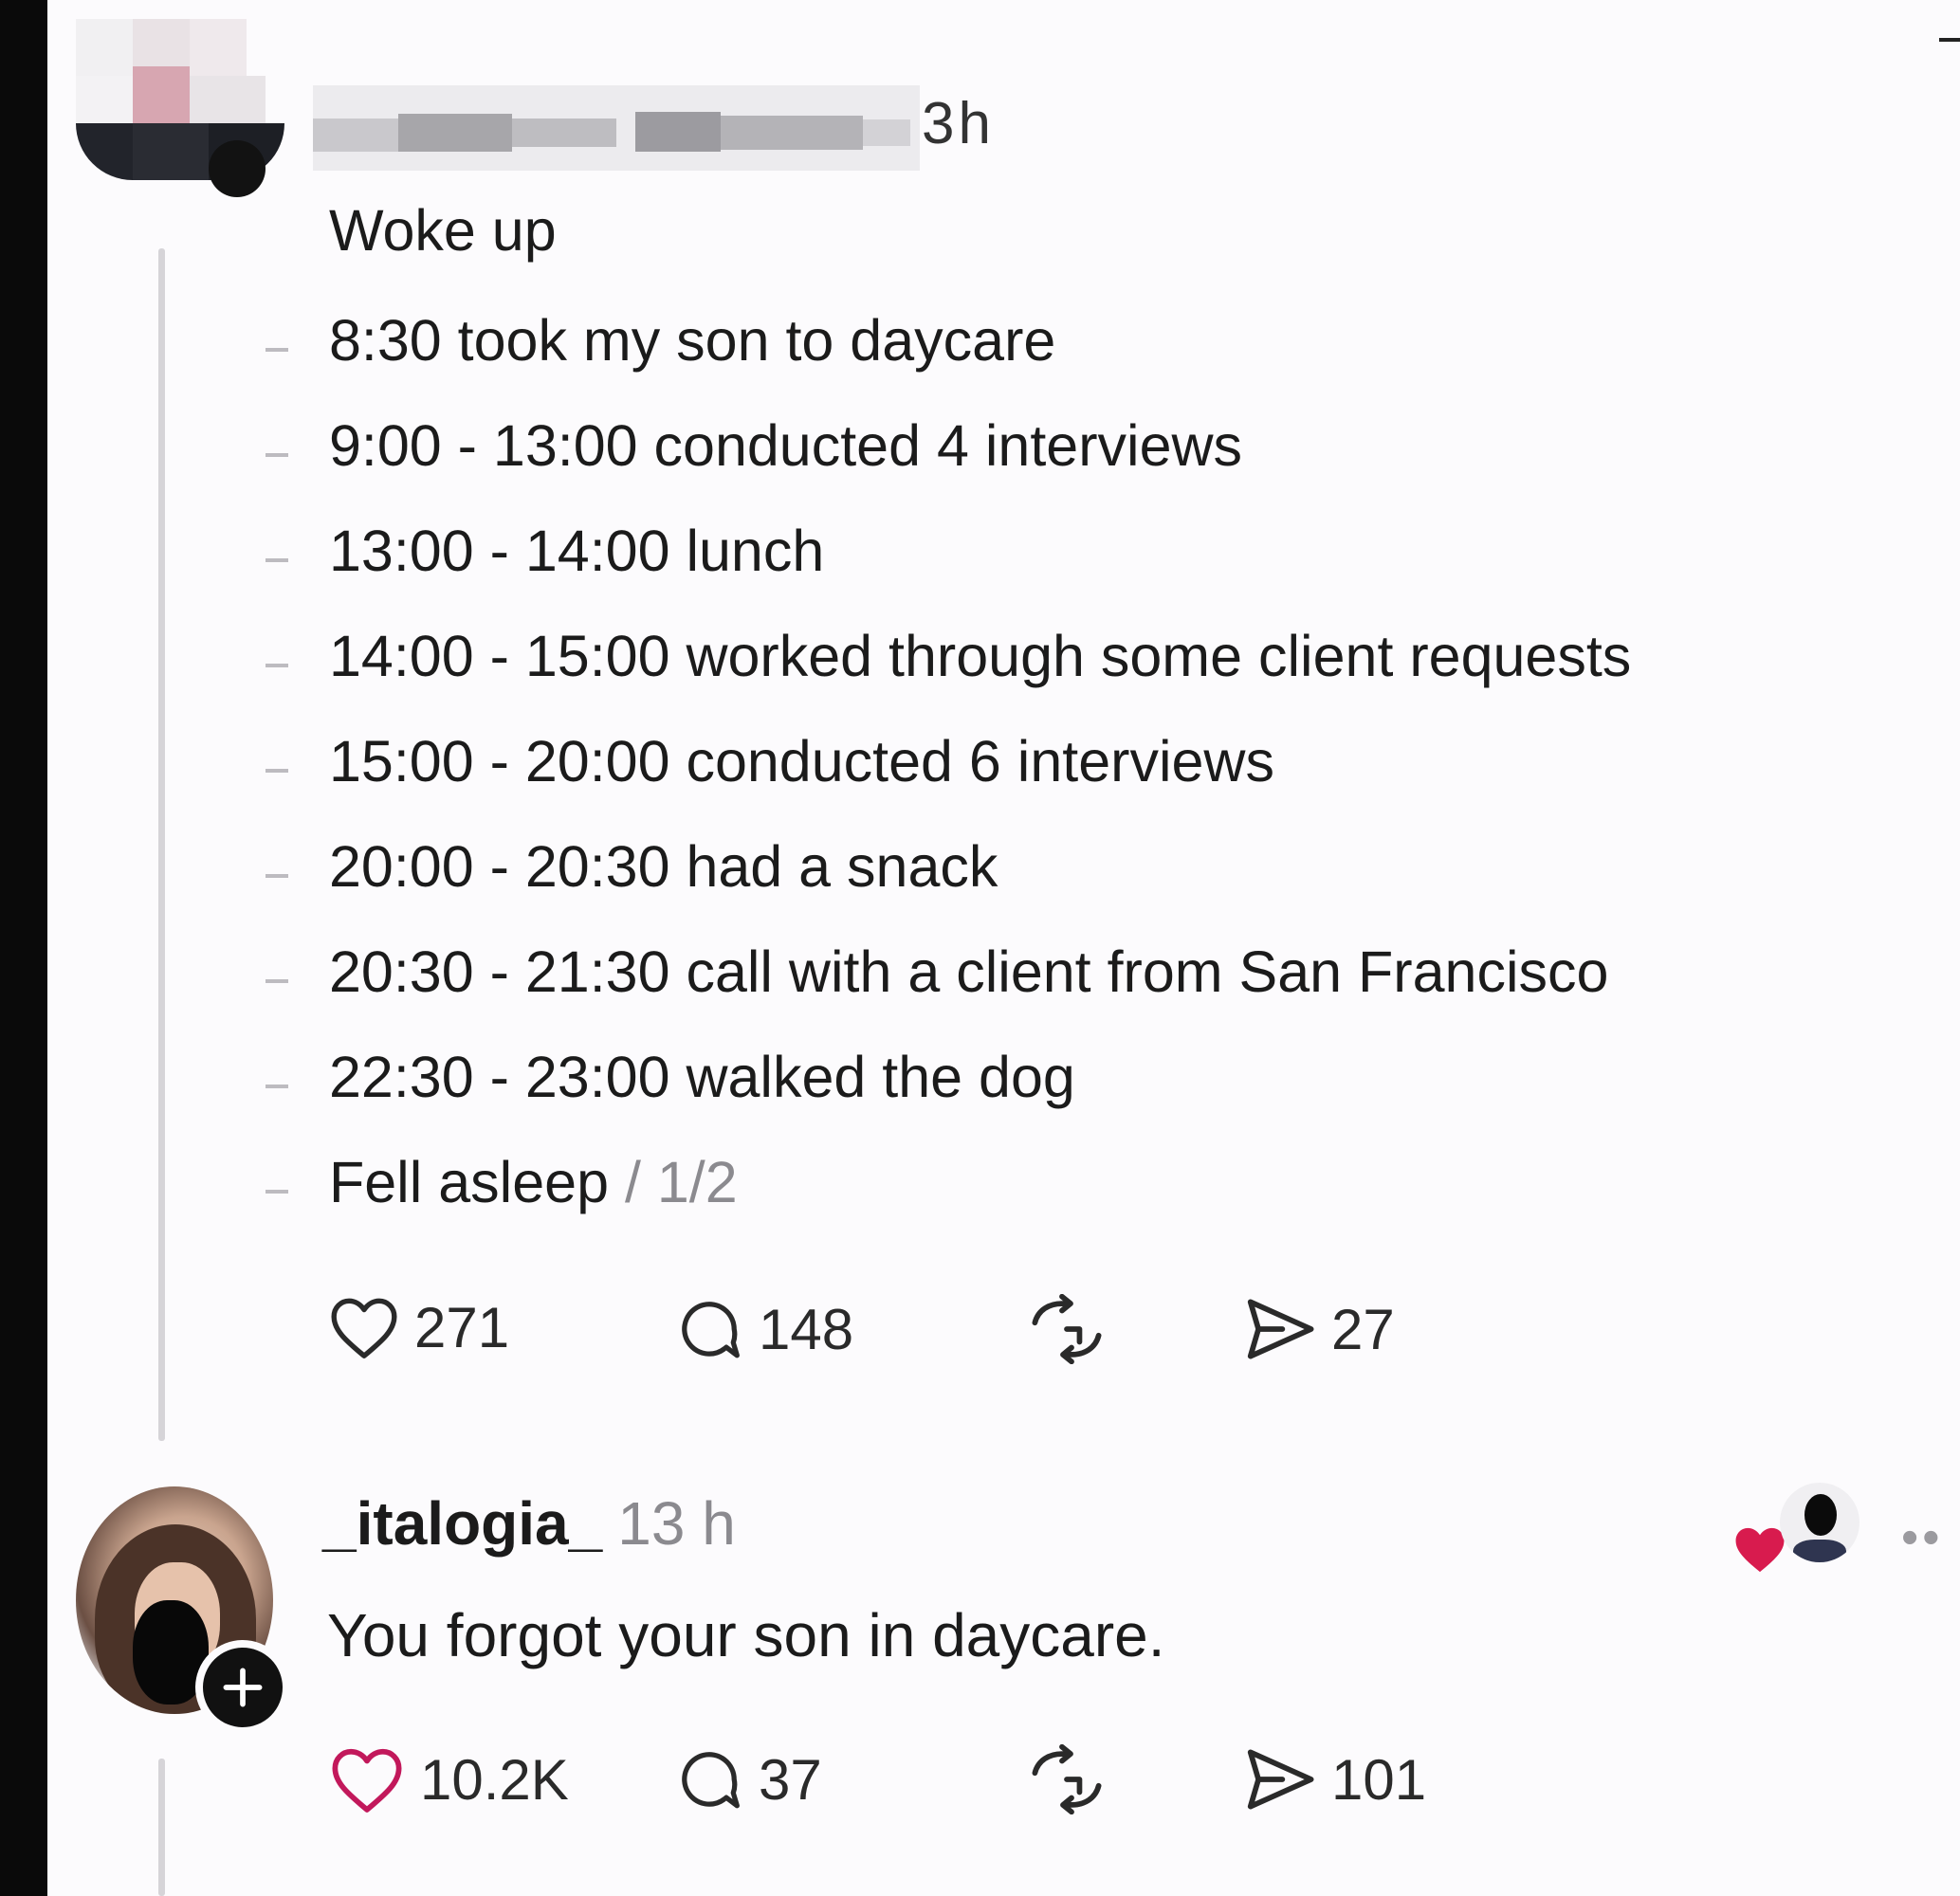 This screenshot has height=1896, width=1960. Describe the element at coordinates (806, 1329) in the screenshot. I see `comment-count: 148` at that location.